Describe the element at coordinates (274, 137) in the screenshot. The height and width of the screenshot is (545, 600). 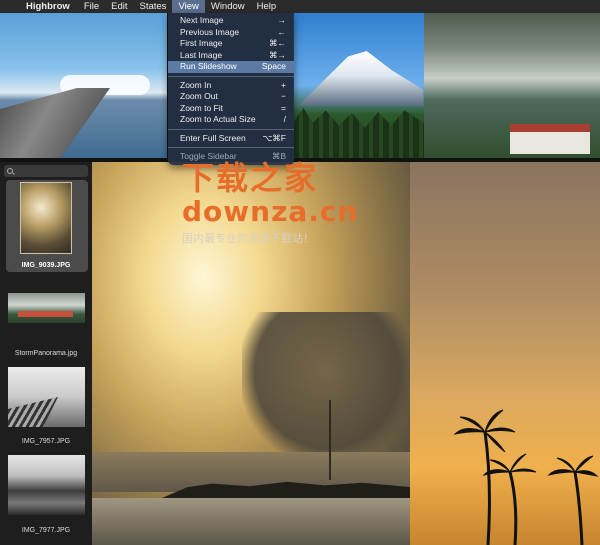
I see `menu-item-shortcut: ⌥⌘F` at that location.